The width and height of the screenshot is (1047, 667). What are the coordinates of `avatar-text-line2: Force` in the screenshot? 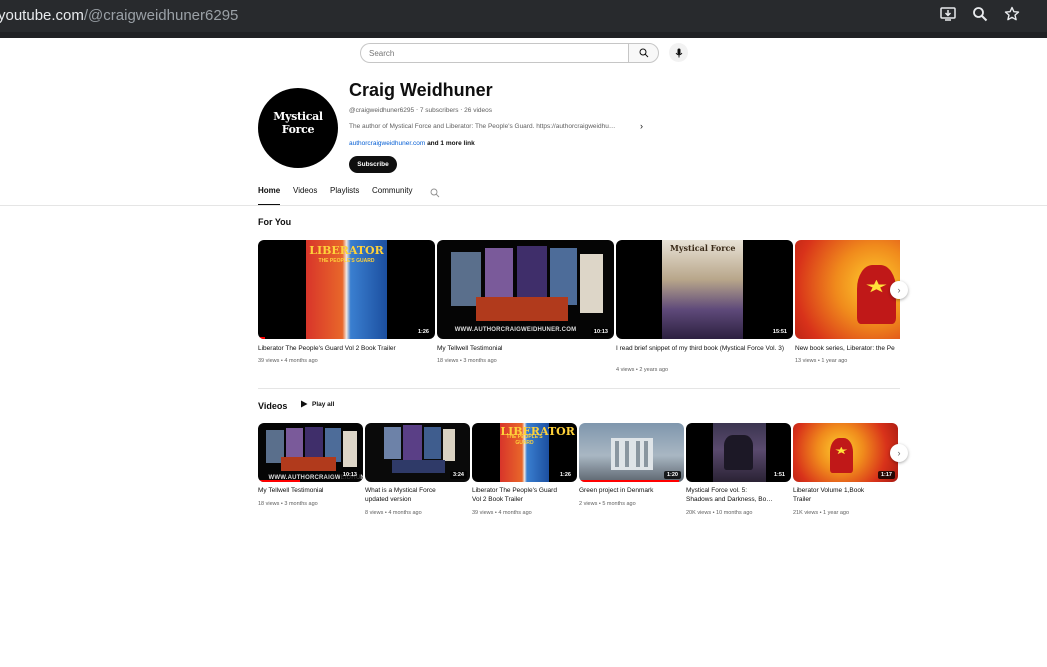 It's located at (298, 129).